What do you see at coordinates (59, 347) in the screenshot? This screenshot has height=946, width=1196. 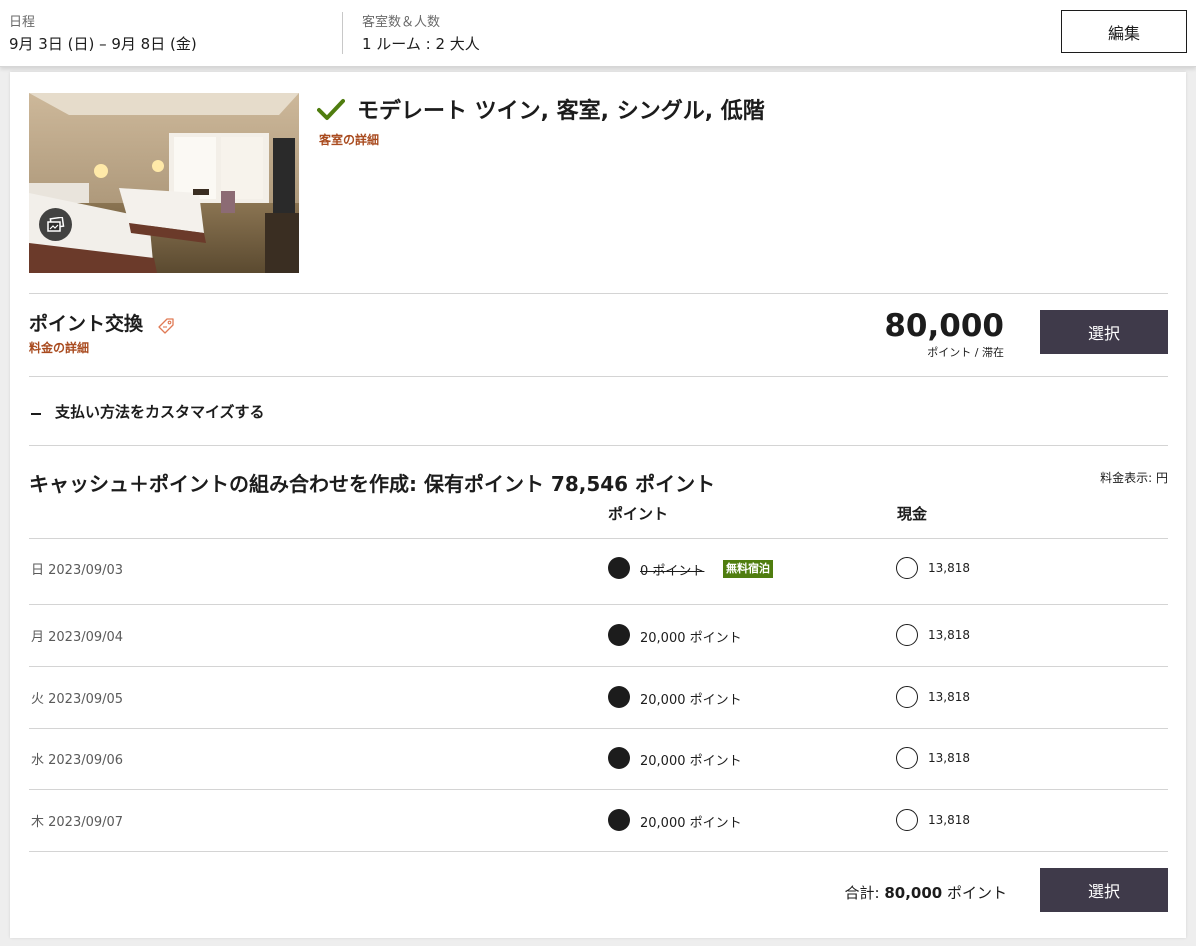 I see `rate-details-link: 料金の詳細` at bounding box center [59, 347].